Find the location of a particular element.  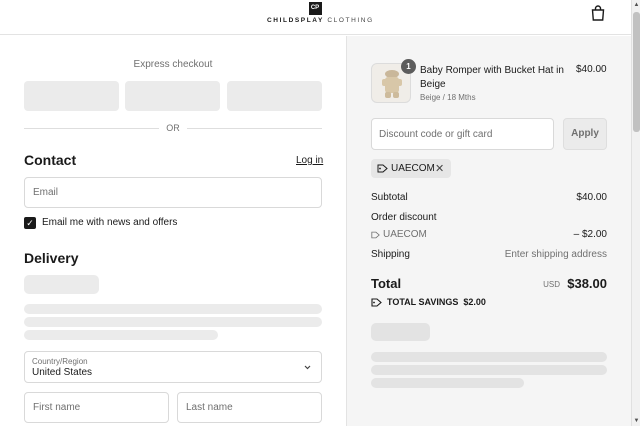

logo-mark: CP is located at coordinates (315, 8).